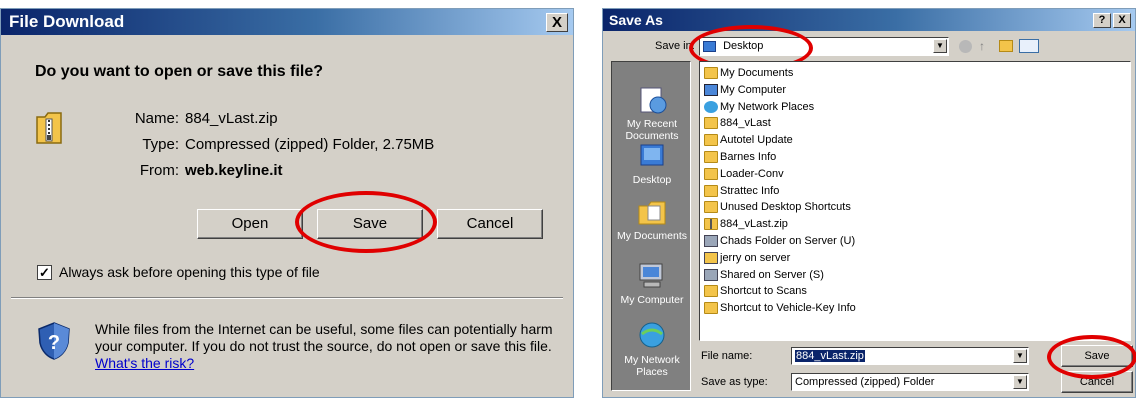  What do you see at coordinates (287, 22) in the screenshot?
I see `file-download-titlebar: File Download` at bounding box center [287, 22].